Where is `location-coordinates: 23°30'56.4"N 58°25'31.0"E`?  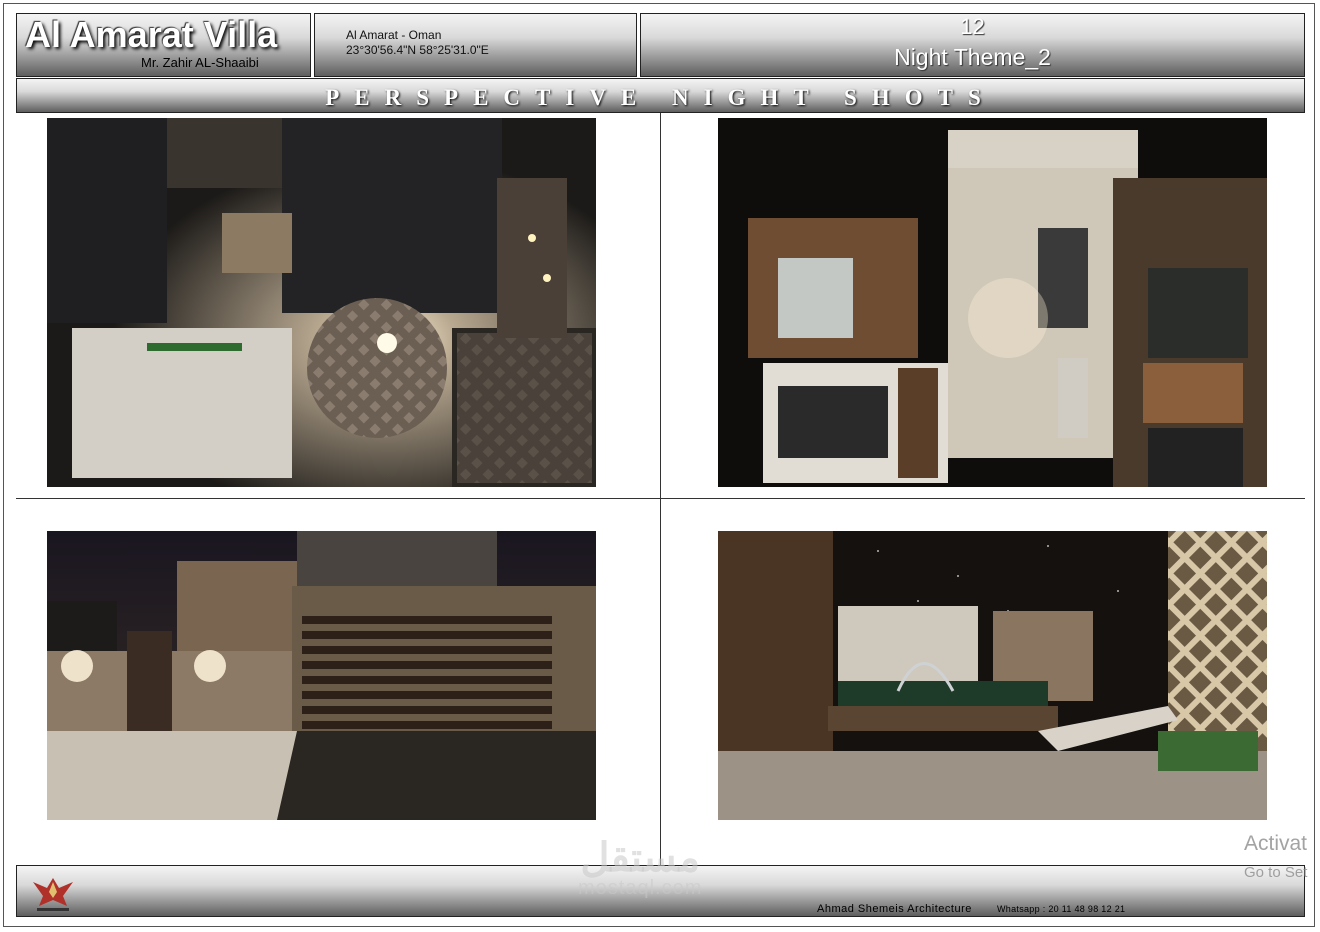
location-coordinates: 23°30'56.4"N 58°25'31.0"E is located at coordinates (417, 50).